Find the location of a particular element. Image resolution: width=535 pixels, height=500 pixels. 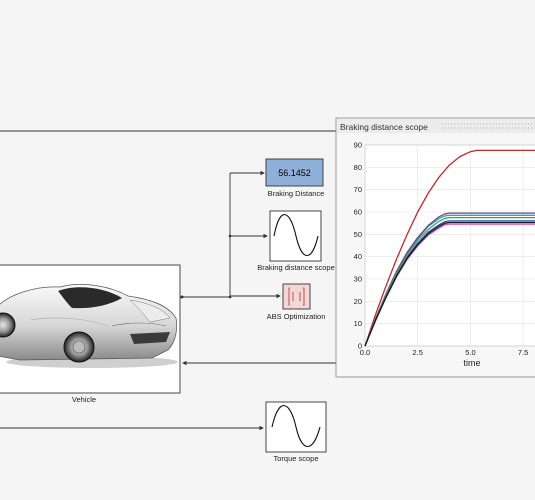

y-tick-label: 10 is located at coordinates (358, 323).